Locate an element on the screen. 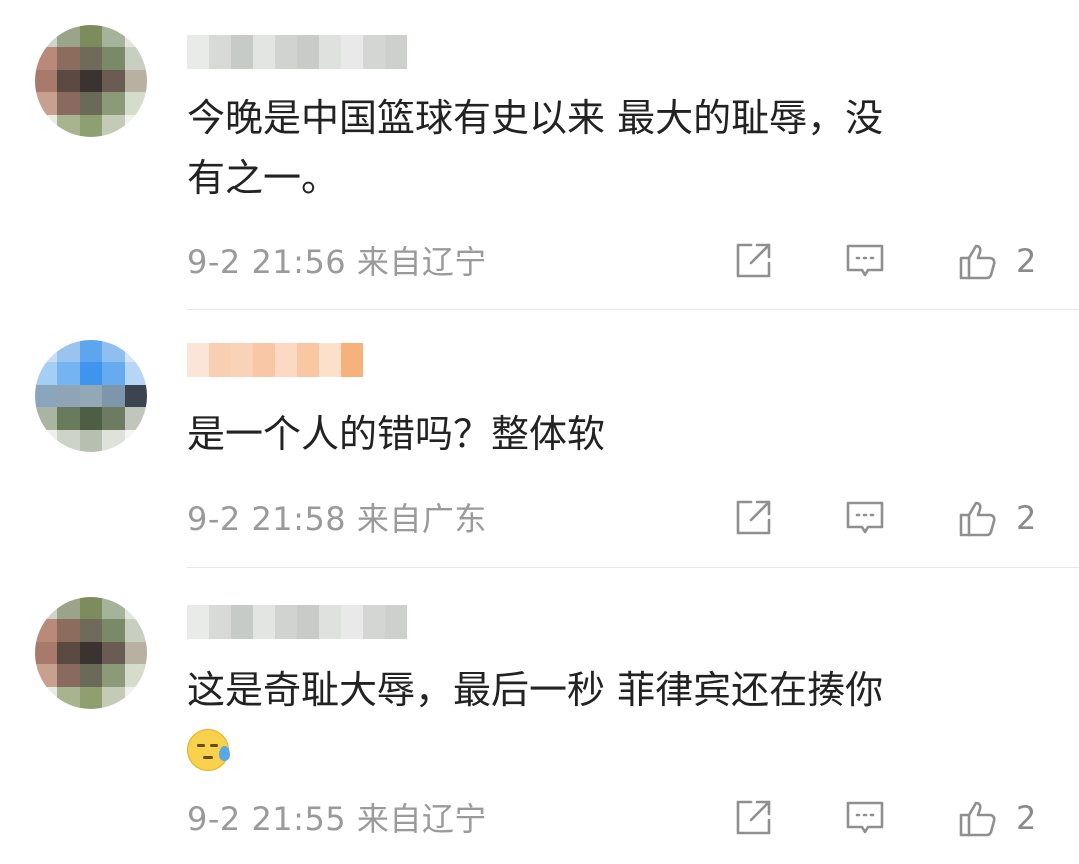 Image resolution: width=1079 pixels, height=864 pixels. comment-meta: 9-2 21:56 来自辽宁 is located at coordinates (337, 262).